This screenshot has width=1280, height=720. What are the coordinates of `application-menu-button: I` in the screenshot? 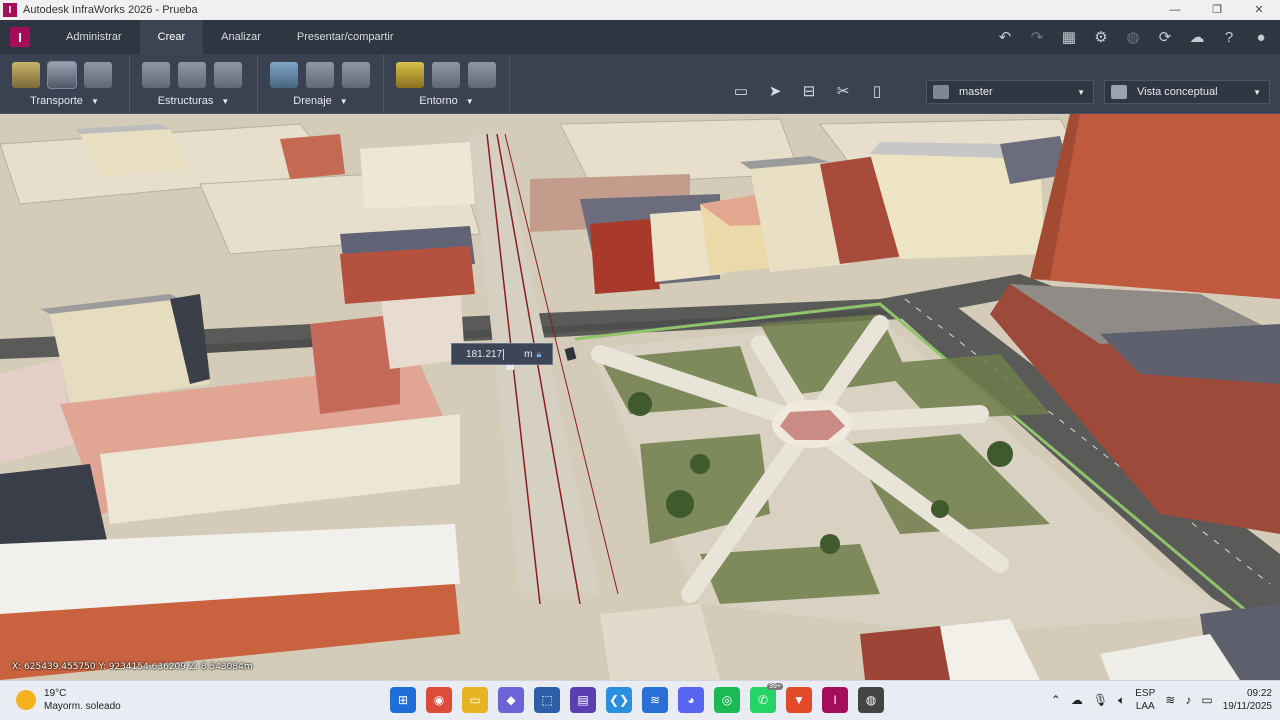 It's located at (20, 37).